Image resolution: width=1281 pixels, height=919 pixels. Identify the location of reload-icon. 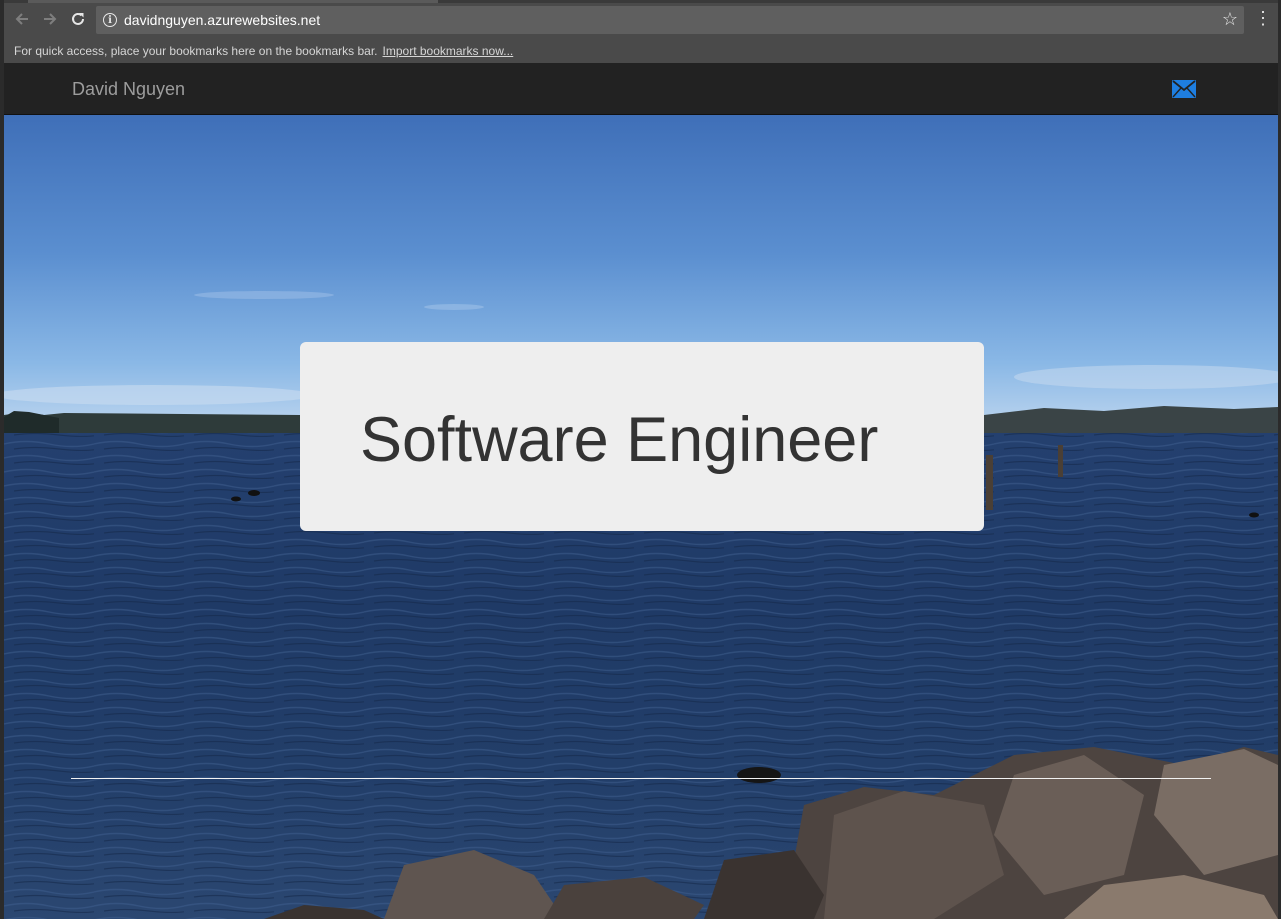
(78, 18).